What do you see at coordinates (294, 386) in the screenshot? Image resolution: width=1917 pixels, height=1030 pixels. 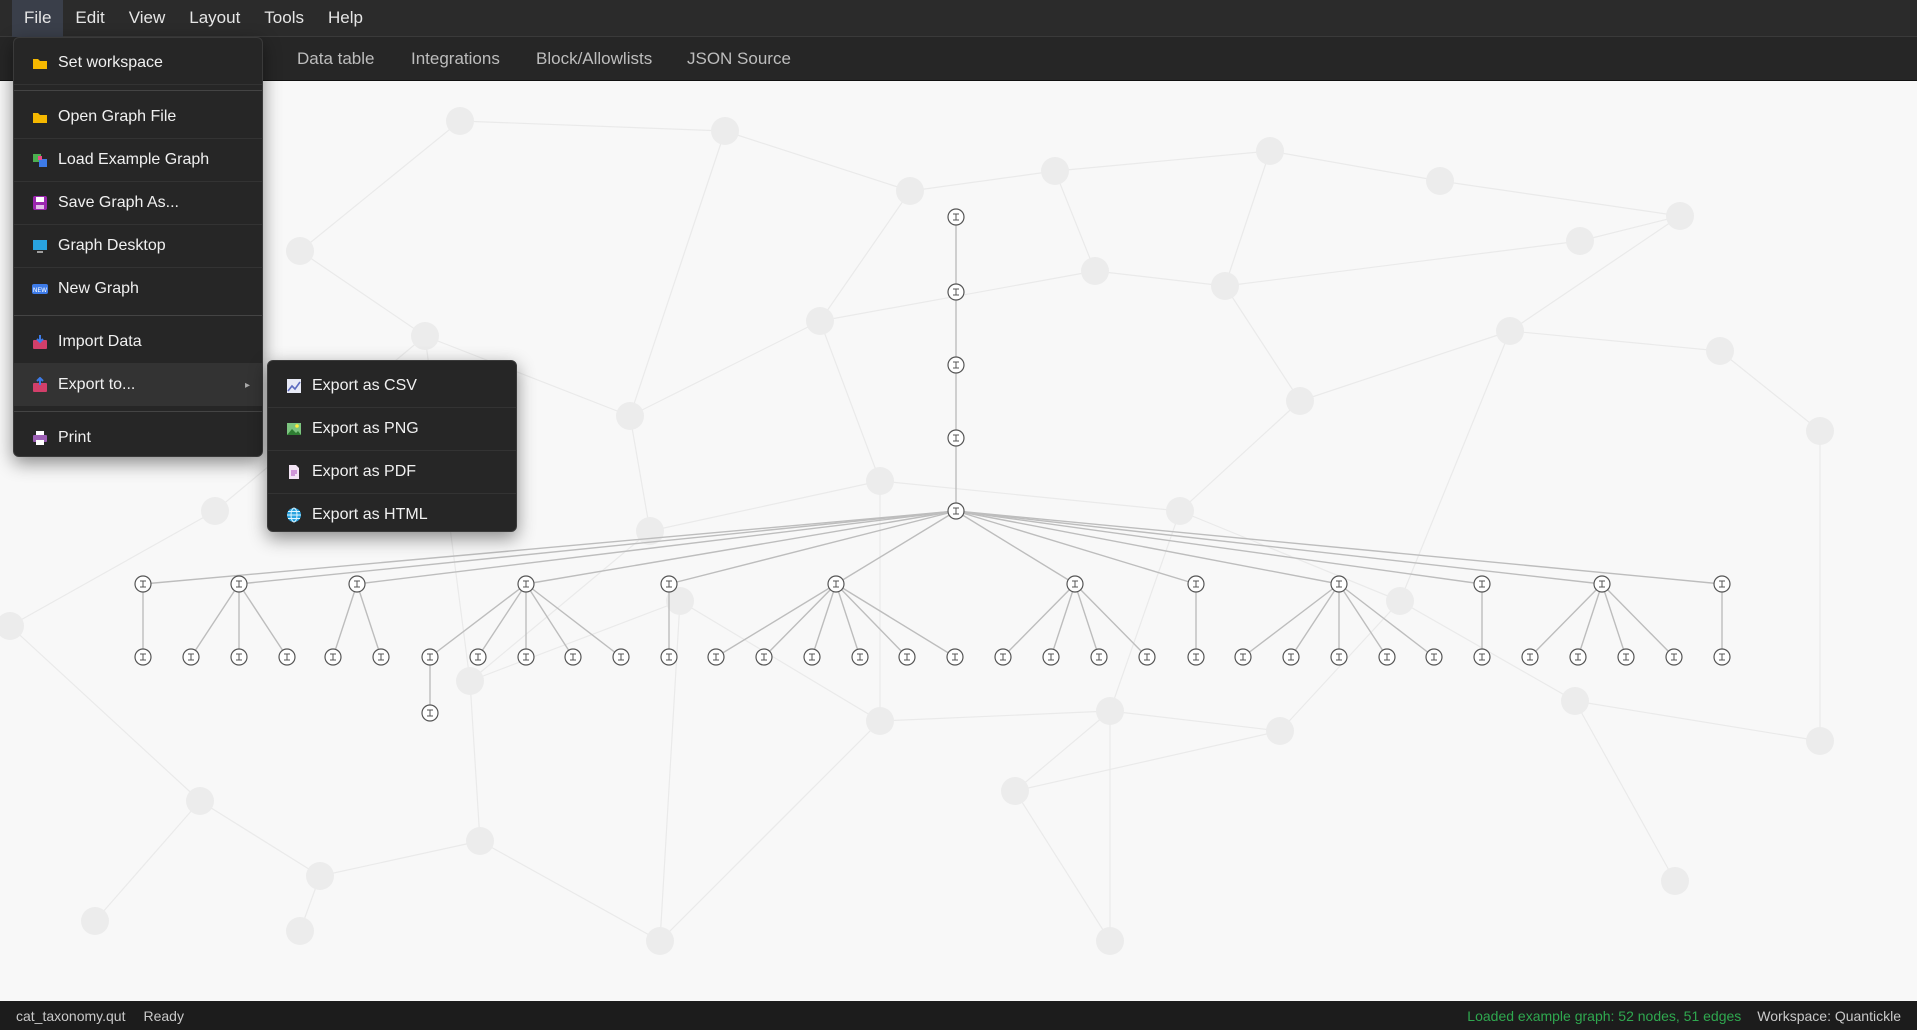 I see `chart-line-icon` at bounding box center [294, 386].